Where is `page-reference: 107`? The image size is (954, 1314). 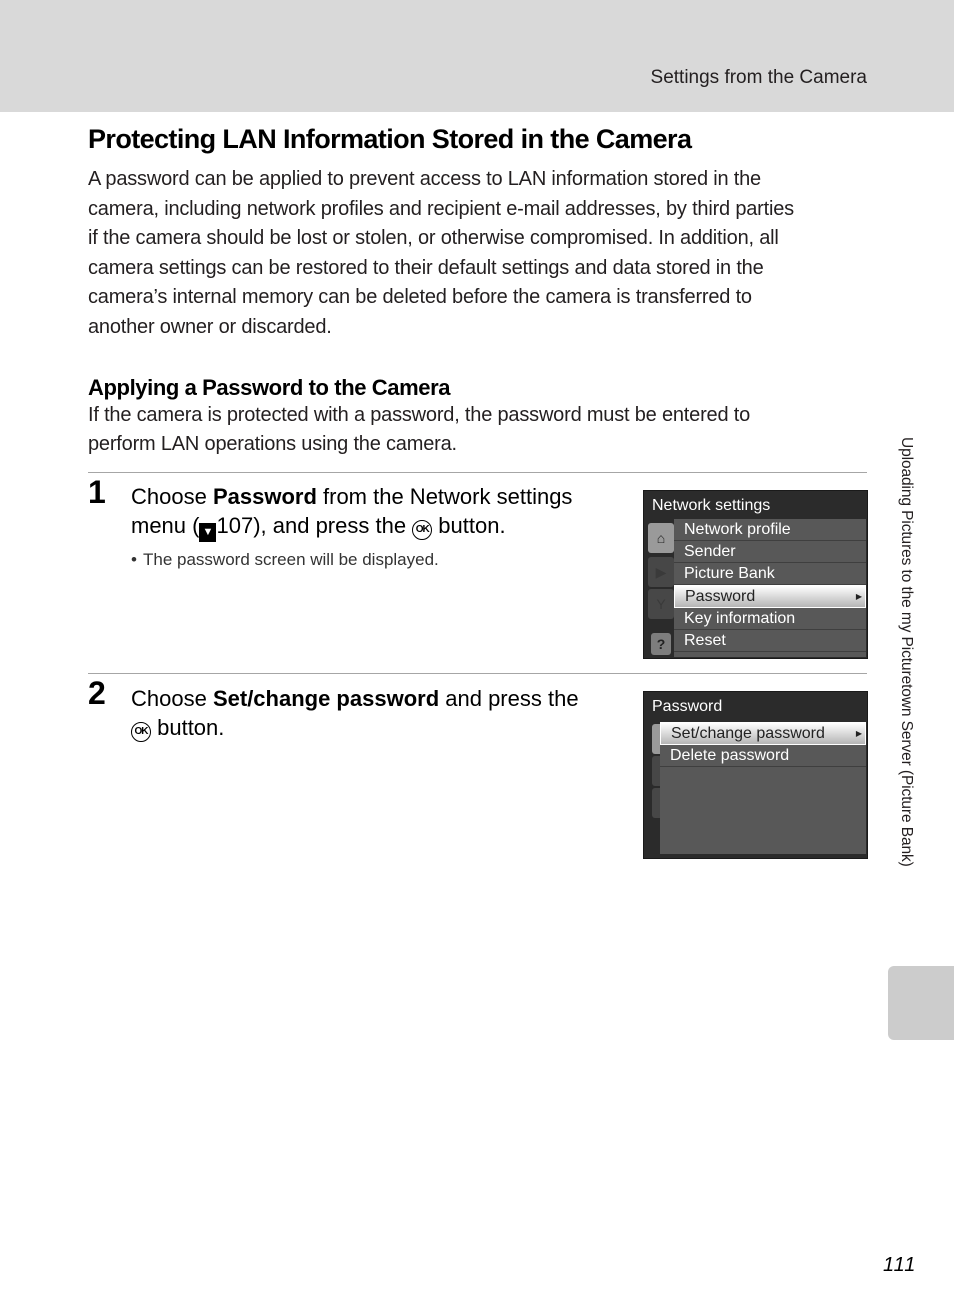 page-reference: 107 is located at coordinates (235, 525).